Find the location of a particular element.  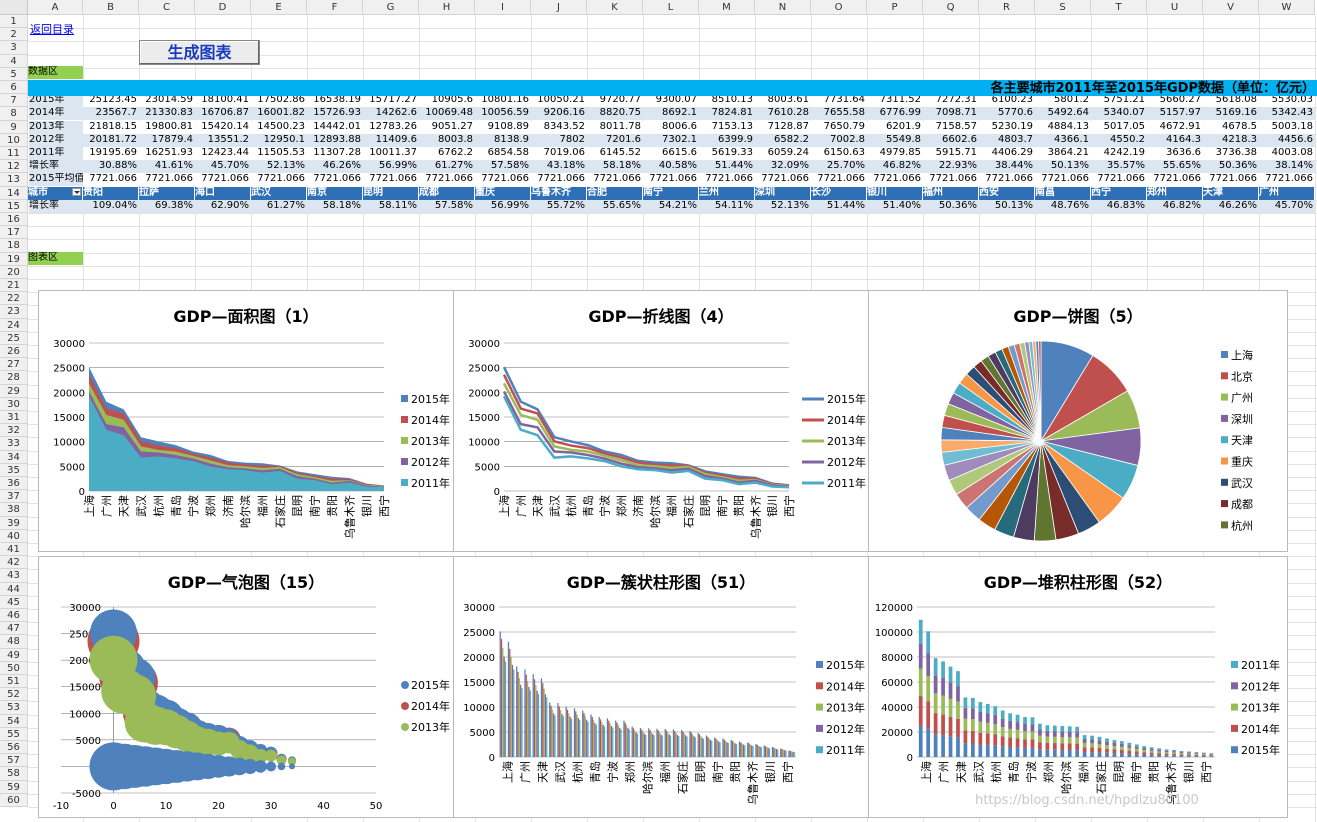

value-cell: 7802 is located at coordinates (559, 140).